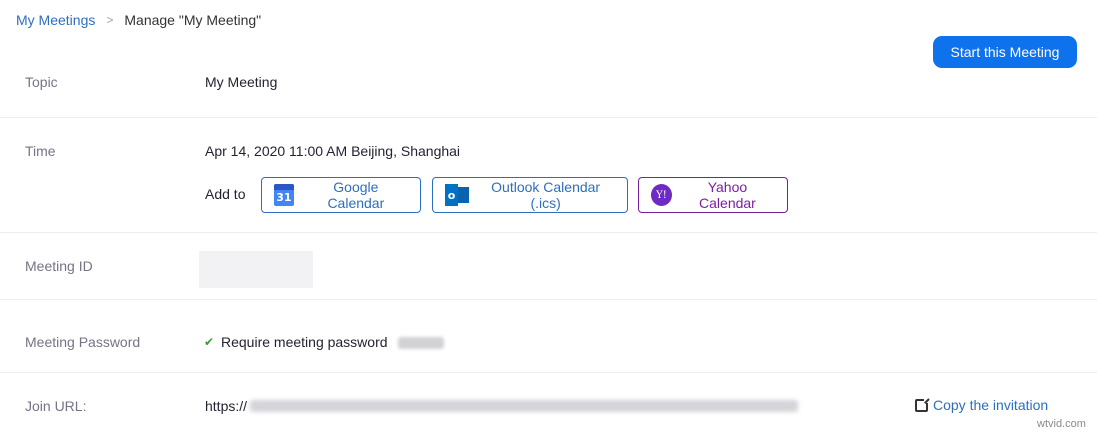 Image resolution: width=1097 pixels, height=432 pixels. I want to click on copy-invitation-link: Copy the invitation, so click(982, 404).